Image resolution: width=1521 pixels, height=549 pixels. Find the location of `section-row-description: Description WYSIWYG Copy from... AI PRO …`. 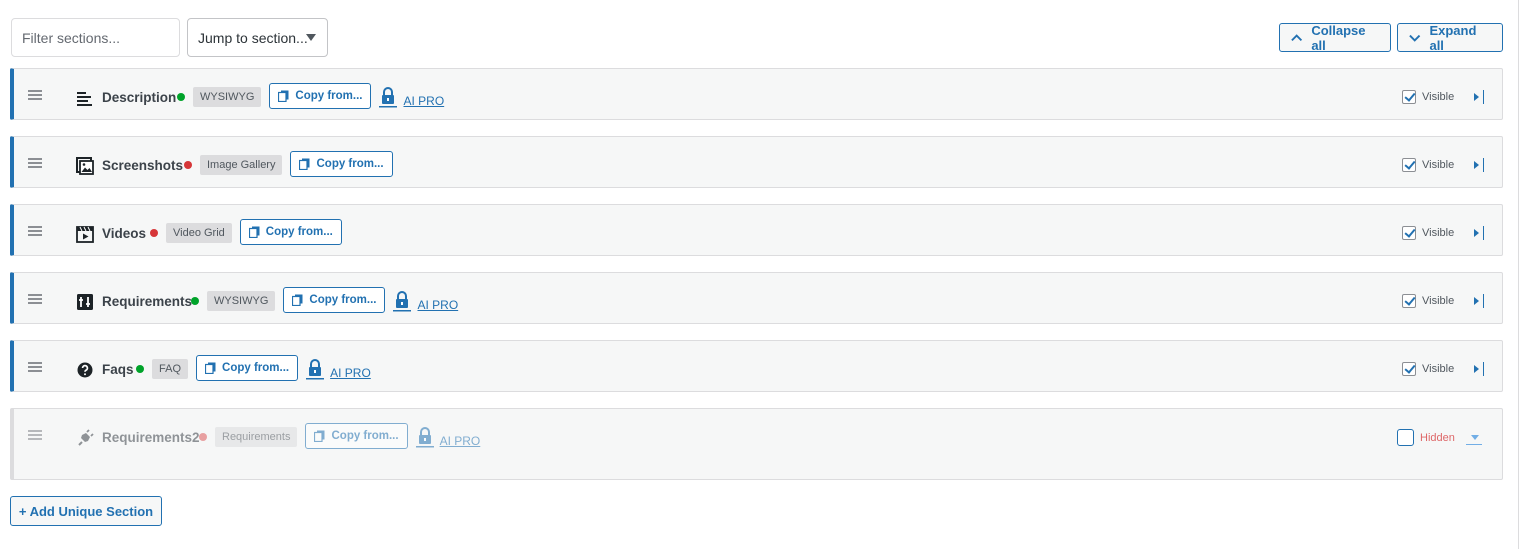

section-row-description: Description WYSIWYG Copy from... AI PRO … is located at coordinates (756, 94).